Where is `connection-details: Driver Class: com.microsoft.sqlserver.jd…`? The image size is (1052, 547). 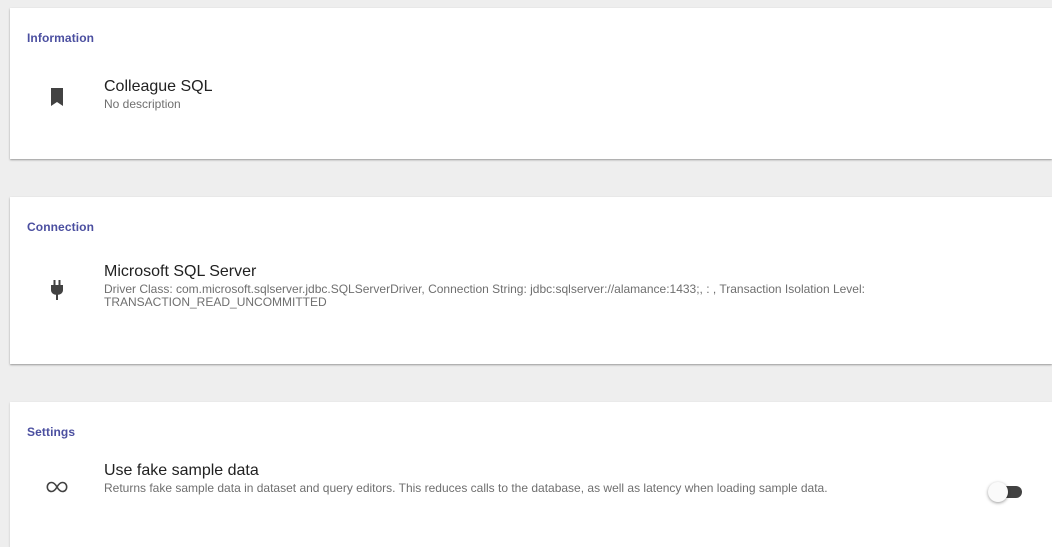
connection-details: Driver Class: com.microsoft.sqlserver.jd… is located at coordinates (484, 295).